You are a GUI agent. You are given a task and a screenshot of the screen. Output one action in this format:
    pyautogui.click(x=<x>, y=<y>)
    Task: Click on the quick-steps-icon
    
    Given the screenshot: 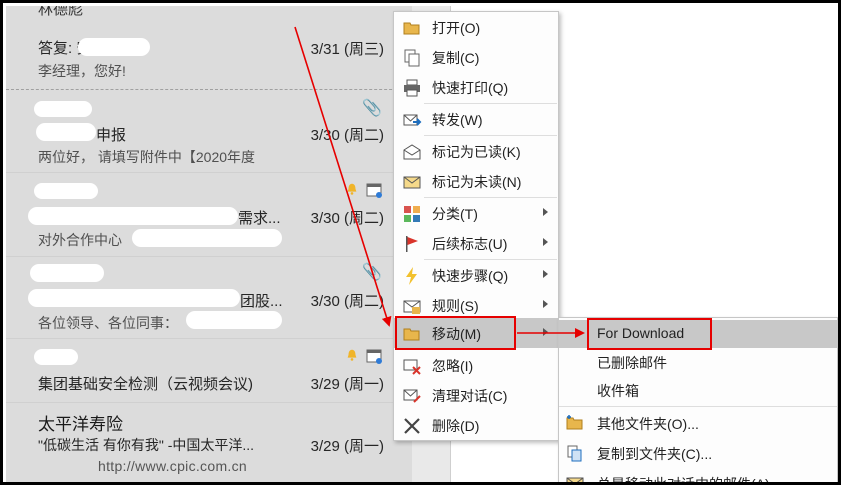 What is the action you would take?
    pyautogui.click(x=411, y=276)
    